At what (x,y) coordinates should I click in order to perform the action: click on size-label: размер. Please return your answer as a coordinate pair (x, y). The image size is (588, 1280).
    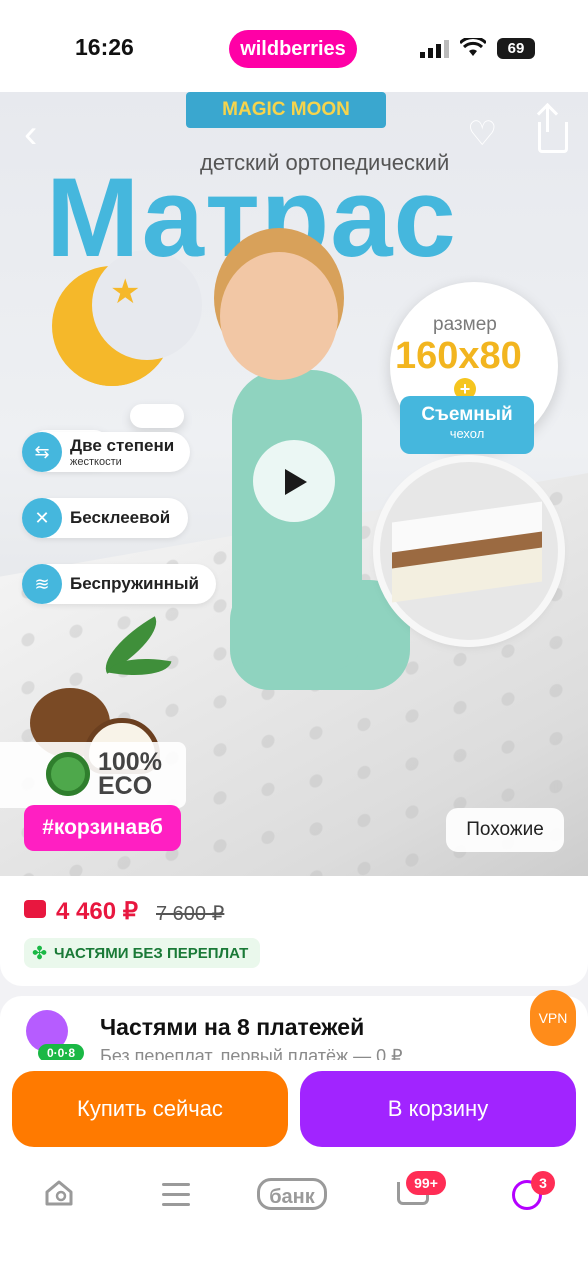
    Looking at the image, I should click on (465, 324).